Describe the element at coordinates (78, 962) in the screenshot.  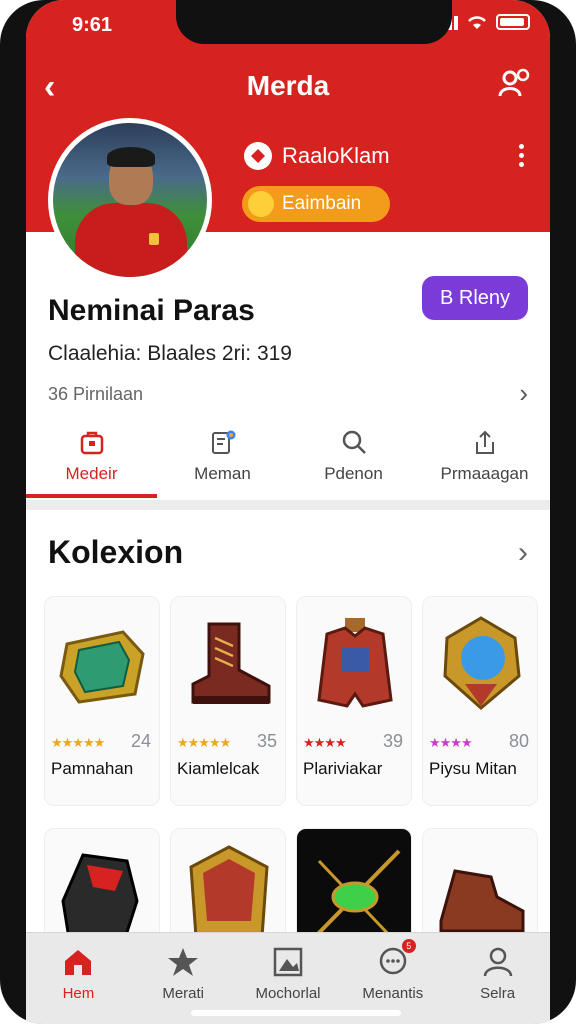
I see `home-icon` at that location.